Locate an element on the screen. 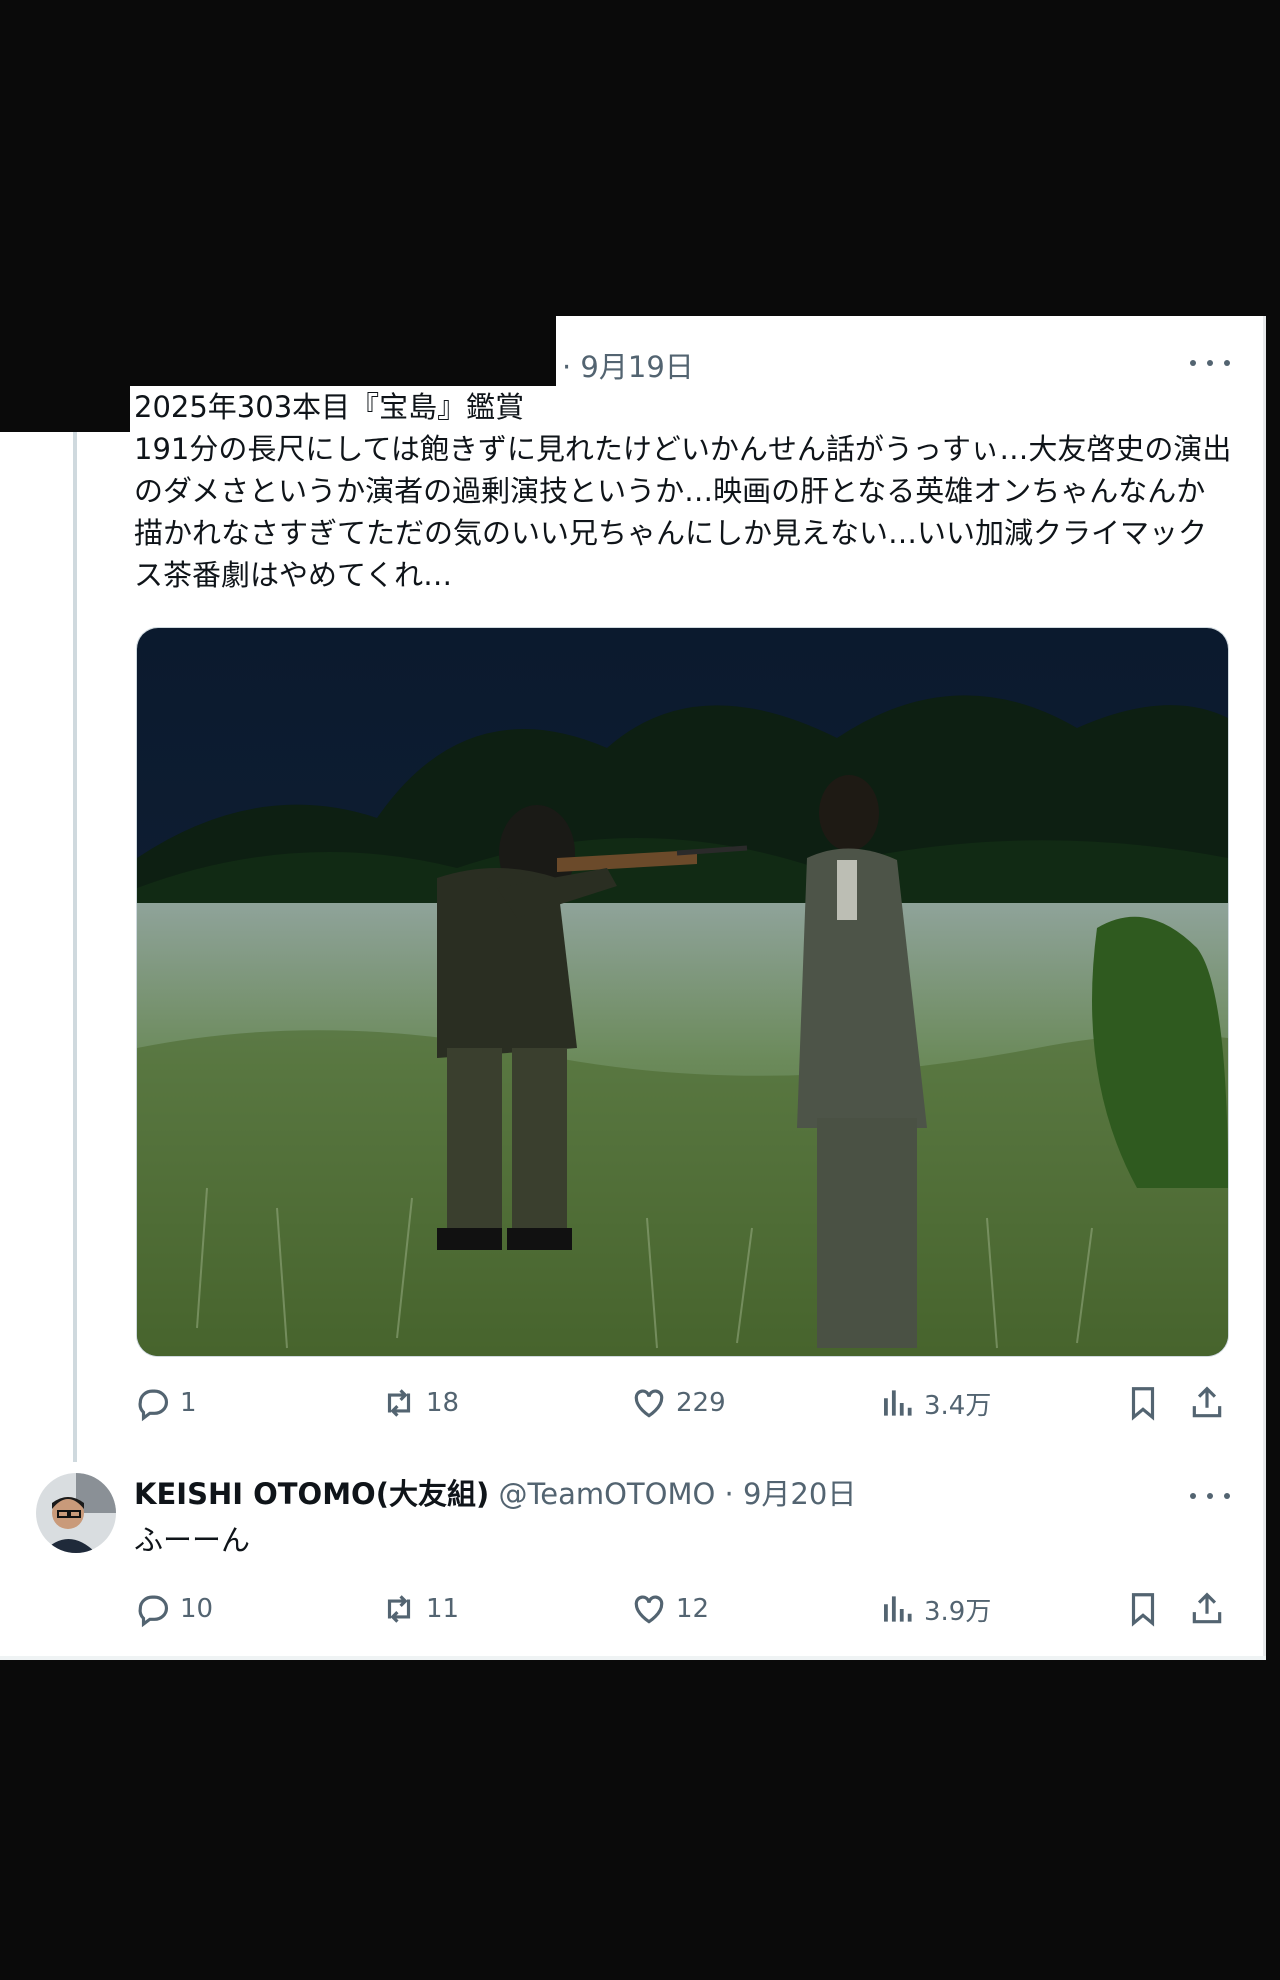 The image size is (1280, 1980). repost-button: 11 is located at coordinates (419, 1609).